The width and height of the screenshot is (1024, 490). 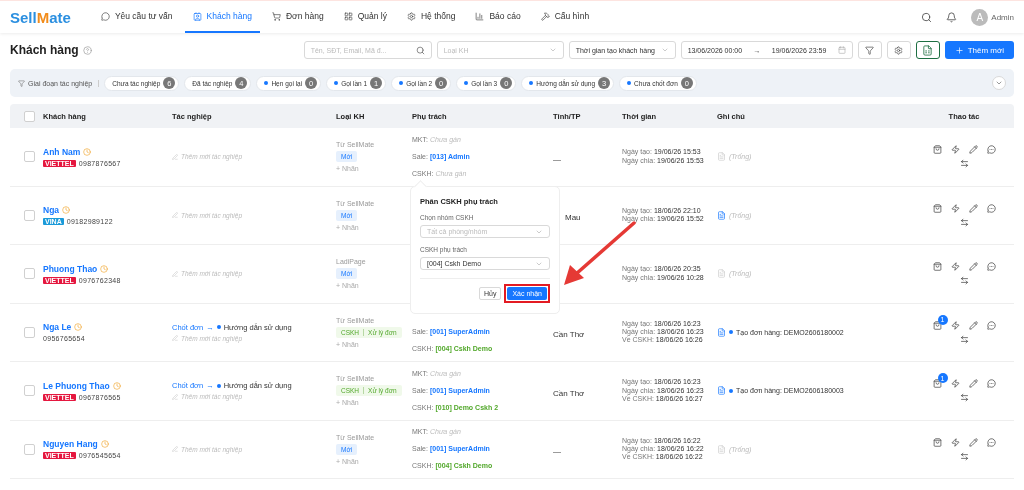 What do you see at coordinates (57, 327) in the screenshot?
I see `customer-name: Nga Le` at bounding box center [57, 327].